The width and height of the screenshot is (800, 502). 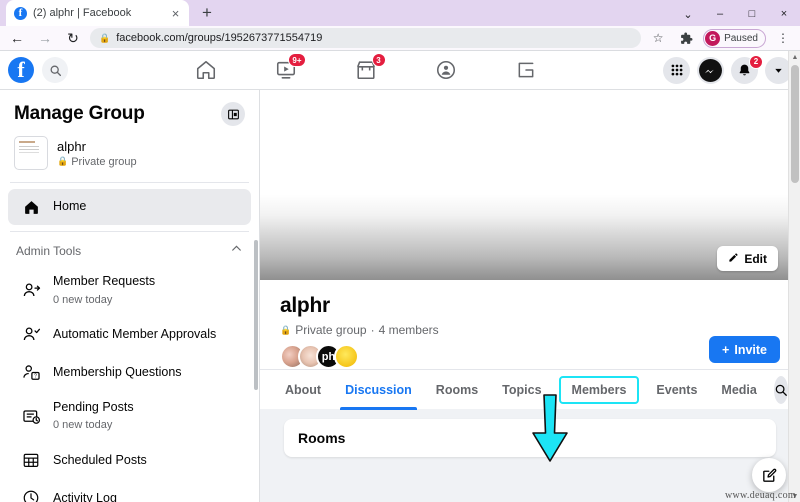 I want to click on badge-watch: 9+, so click(x=297, y=60).